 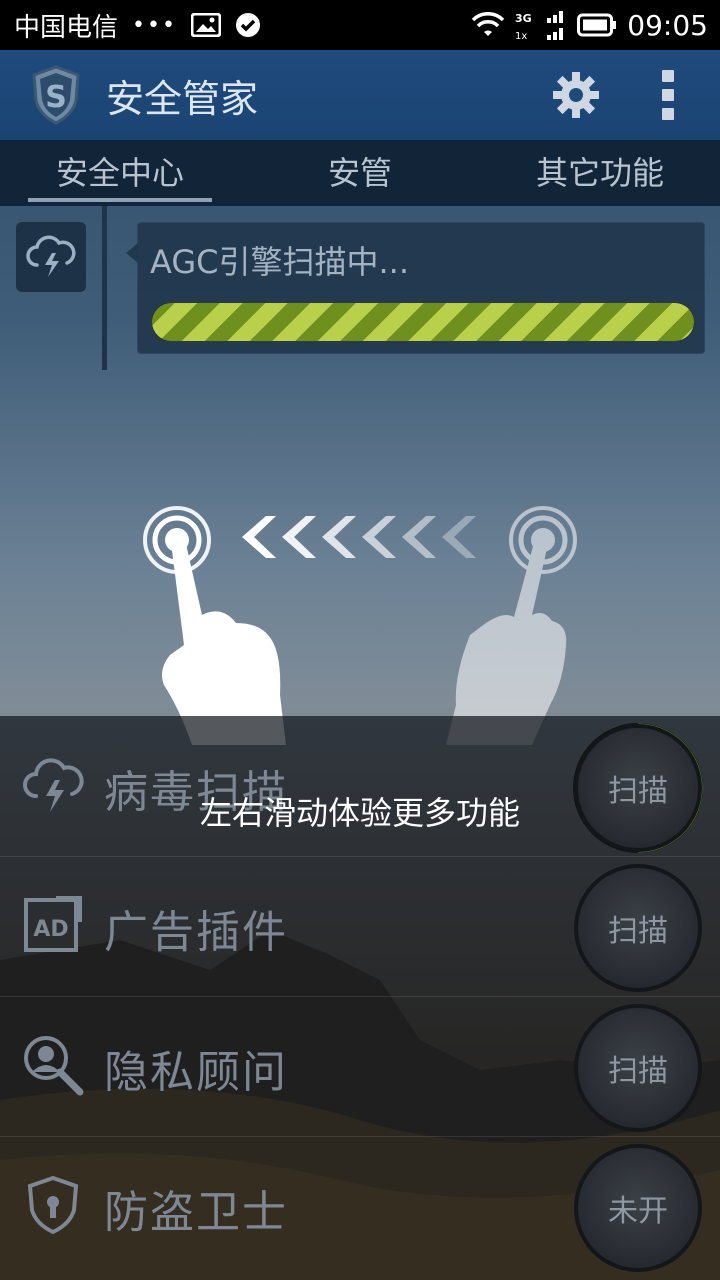 I want to click on ad-scan-button: 扫描, so click(x=638, y=928).